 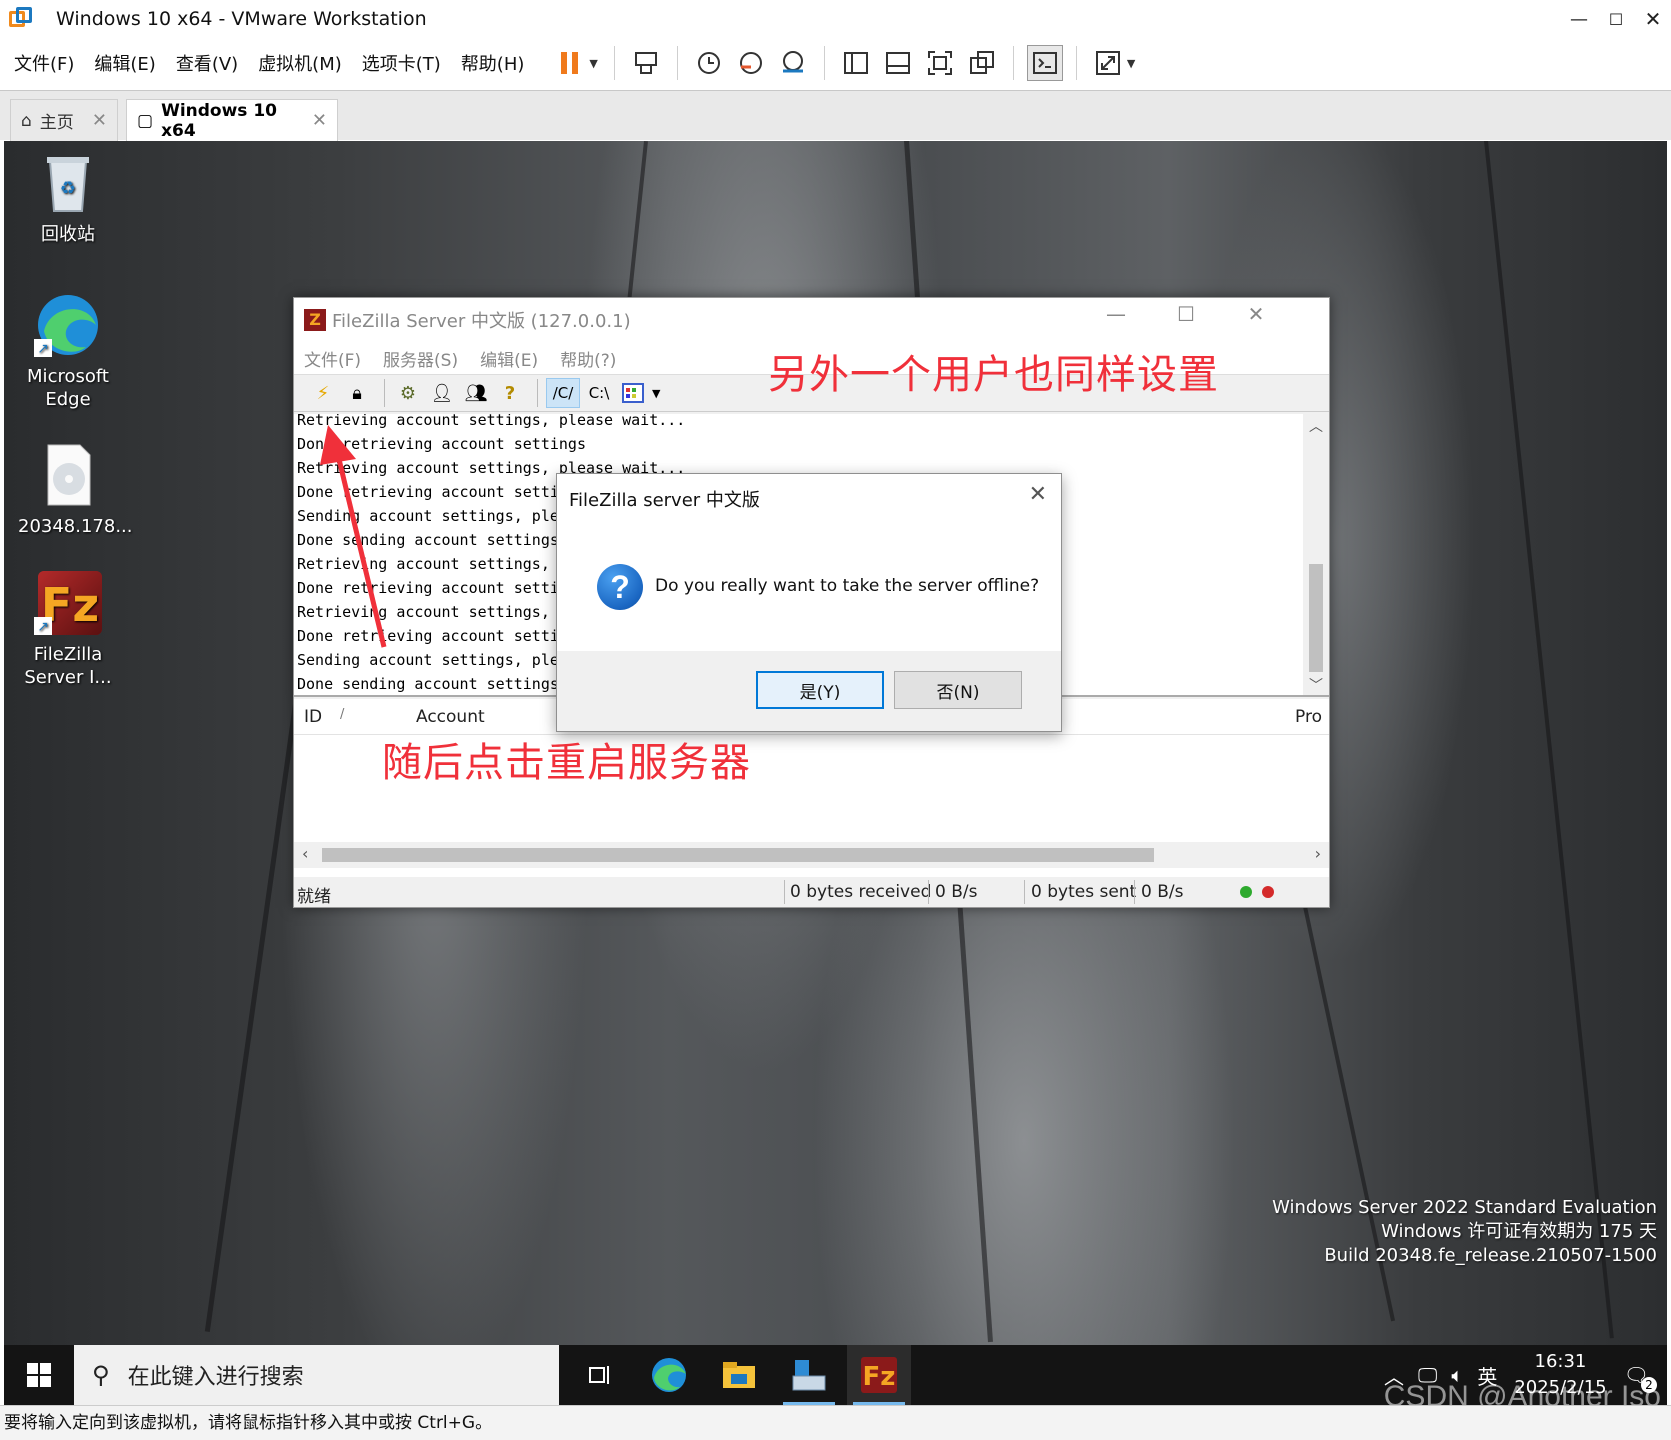 I want to click on recycle-bin-icon: ♻, so click(x=68, y=183).